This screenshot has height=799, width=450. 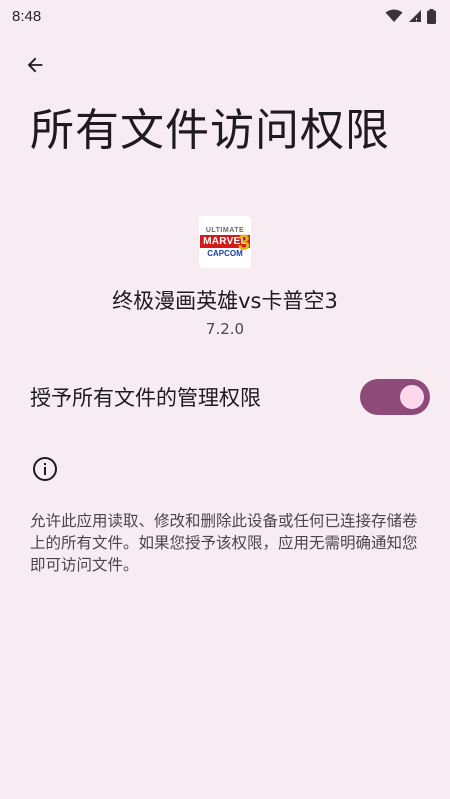 I want to click on arrow-back-icon, so click(x=35, y=67).